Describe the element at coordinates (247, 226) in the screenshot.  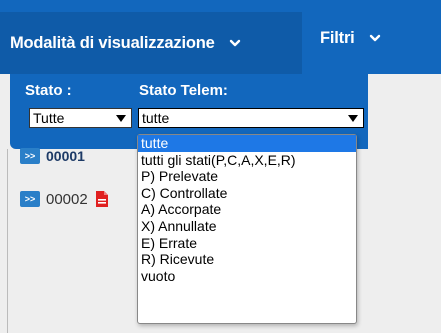
I see `dropdown-option: X) Annullate` at that location.